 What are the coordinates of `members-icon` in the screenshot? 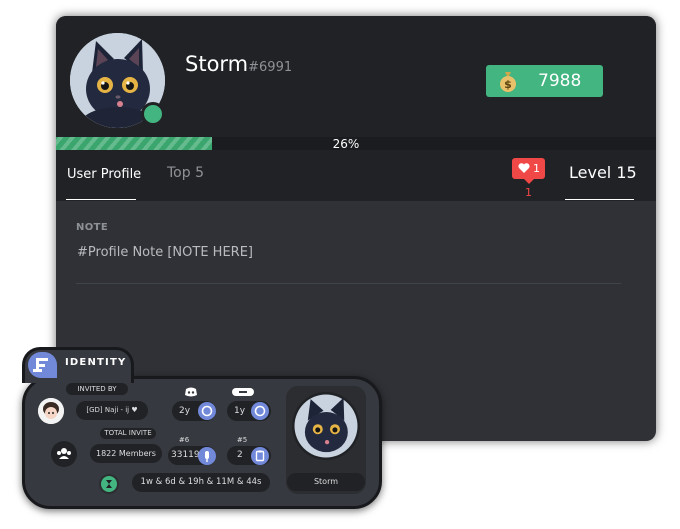 It's located at (64, 454).